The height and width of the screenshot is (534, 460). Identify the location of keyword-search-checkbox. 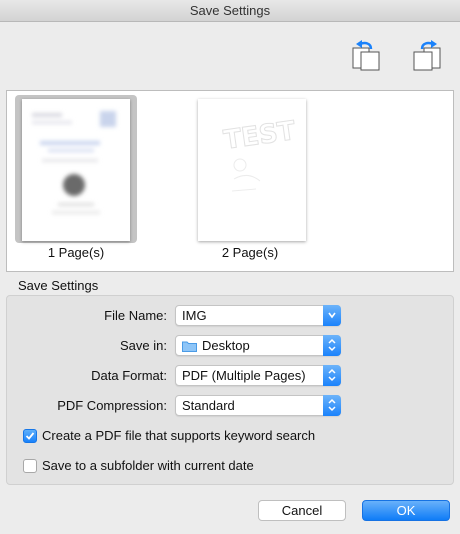
(30, 436).